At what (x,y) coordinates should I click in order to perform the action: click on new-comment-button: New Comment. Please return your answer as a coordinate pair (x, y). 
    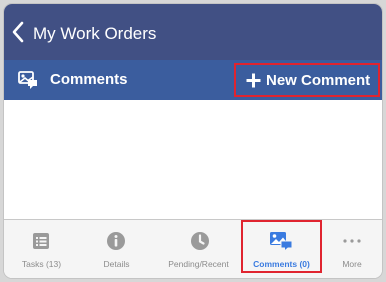
    Looking at the image, I should click on (307, 80).